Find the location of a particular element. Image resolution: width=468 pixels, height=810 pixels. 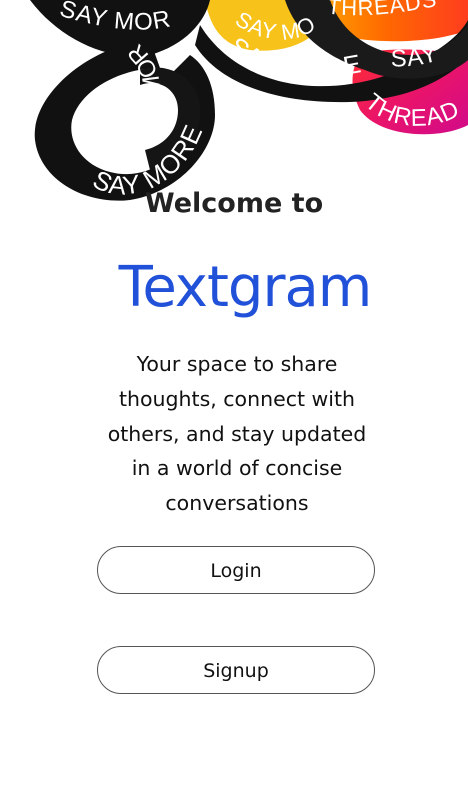

login-button: Login is located at coordinates (236, 570).